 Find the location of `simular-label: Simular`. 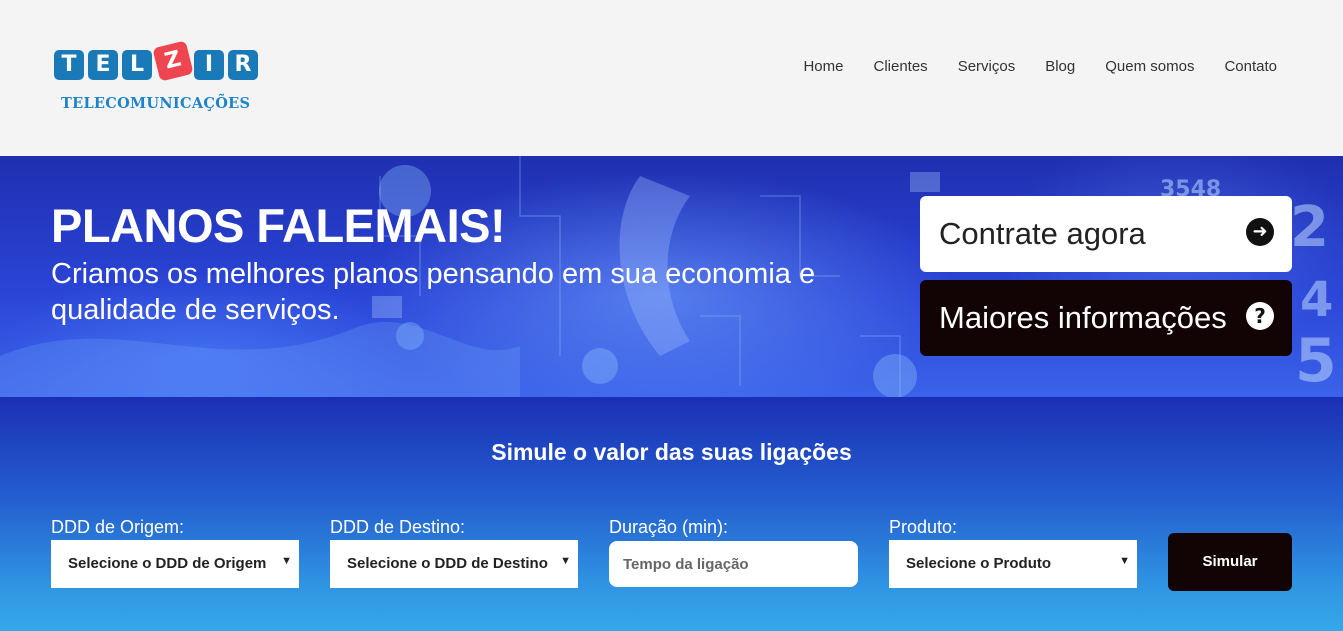

simular-label: Simular is located at coordinates (1230, 561).